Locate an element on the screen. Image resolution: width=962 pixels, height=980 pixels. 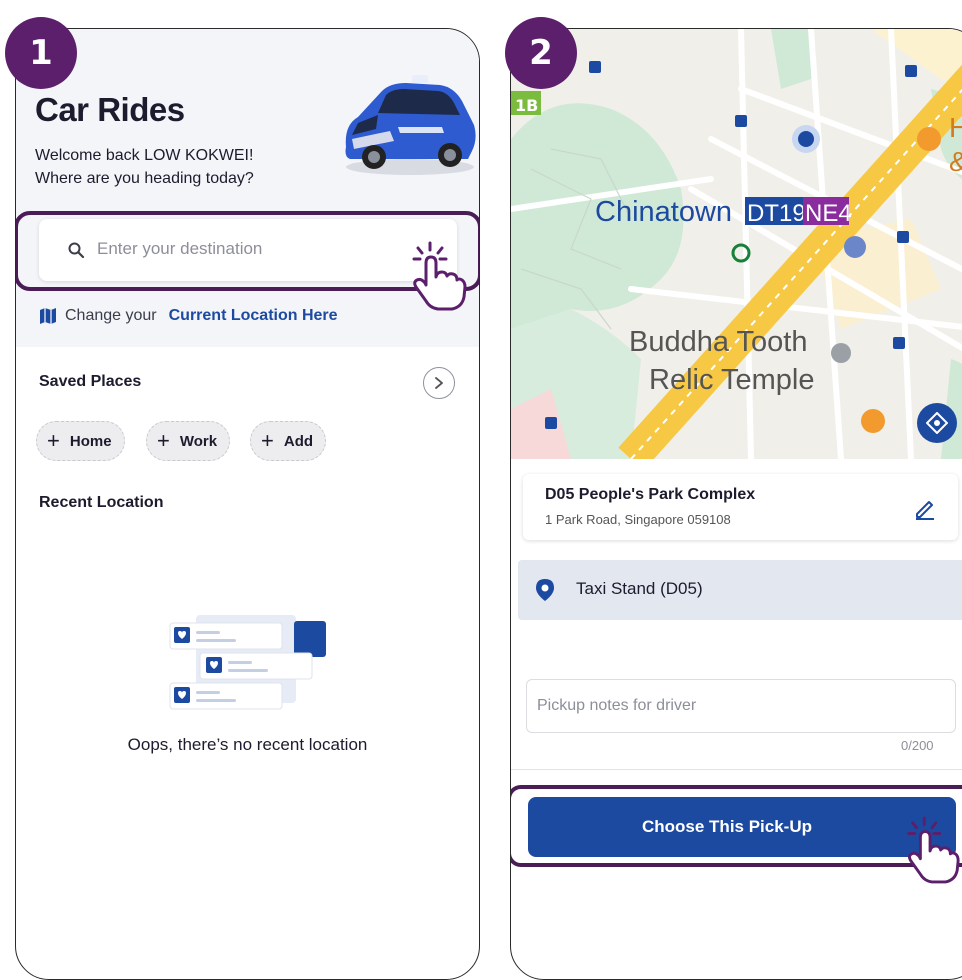
recent-location-title: Recent Location is located at coordinates (101, 502).